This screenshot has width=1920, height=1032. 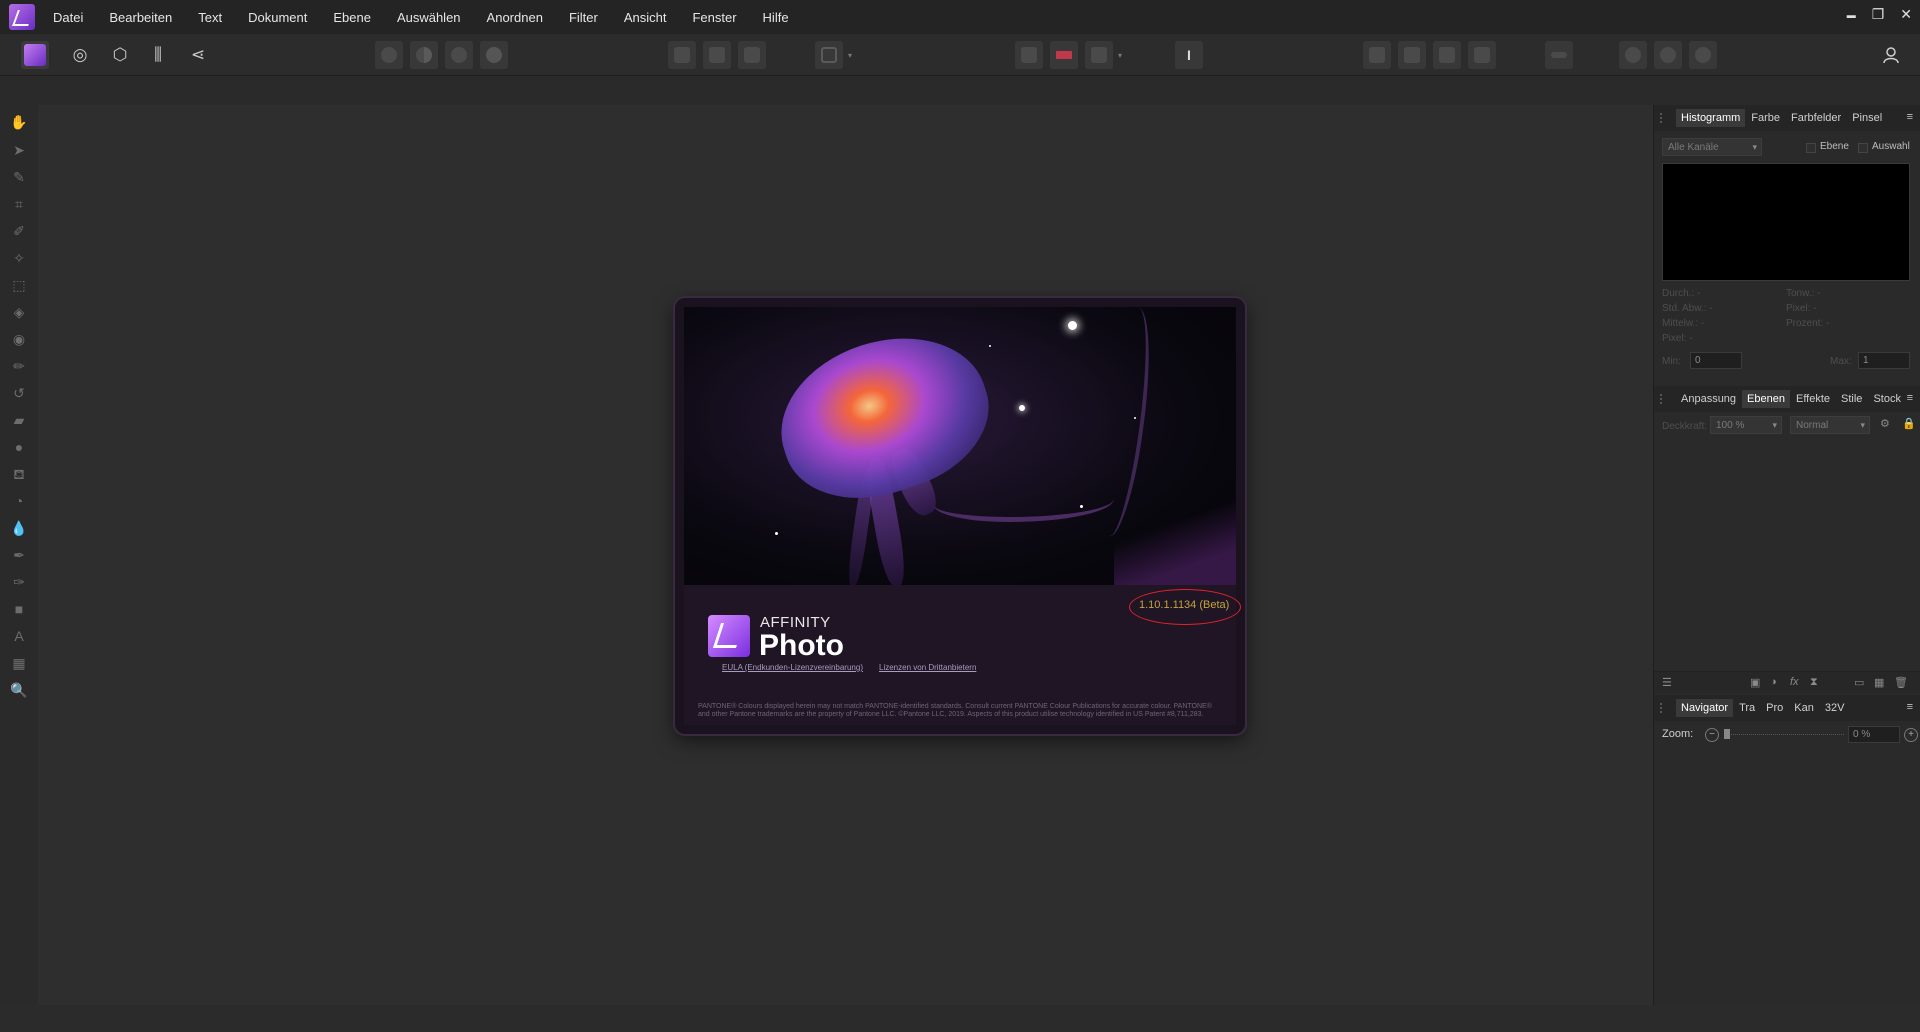 I want to click on menu-auswaehlen: Auswählen, so click(x=429, y=17).